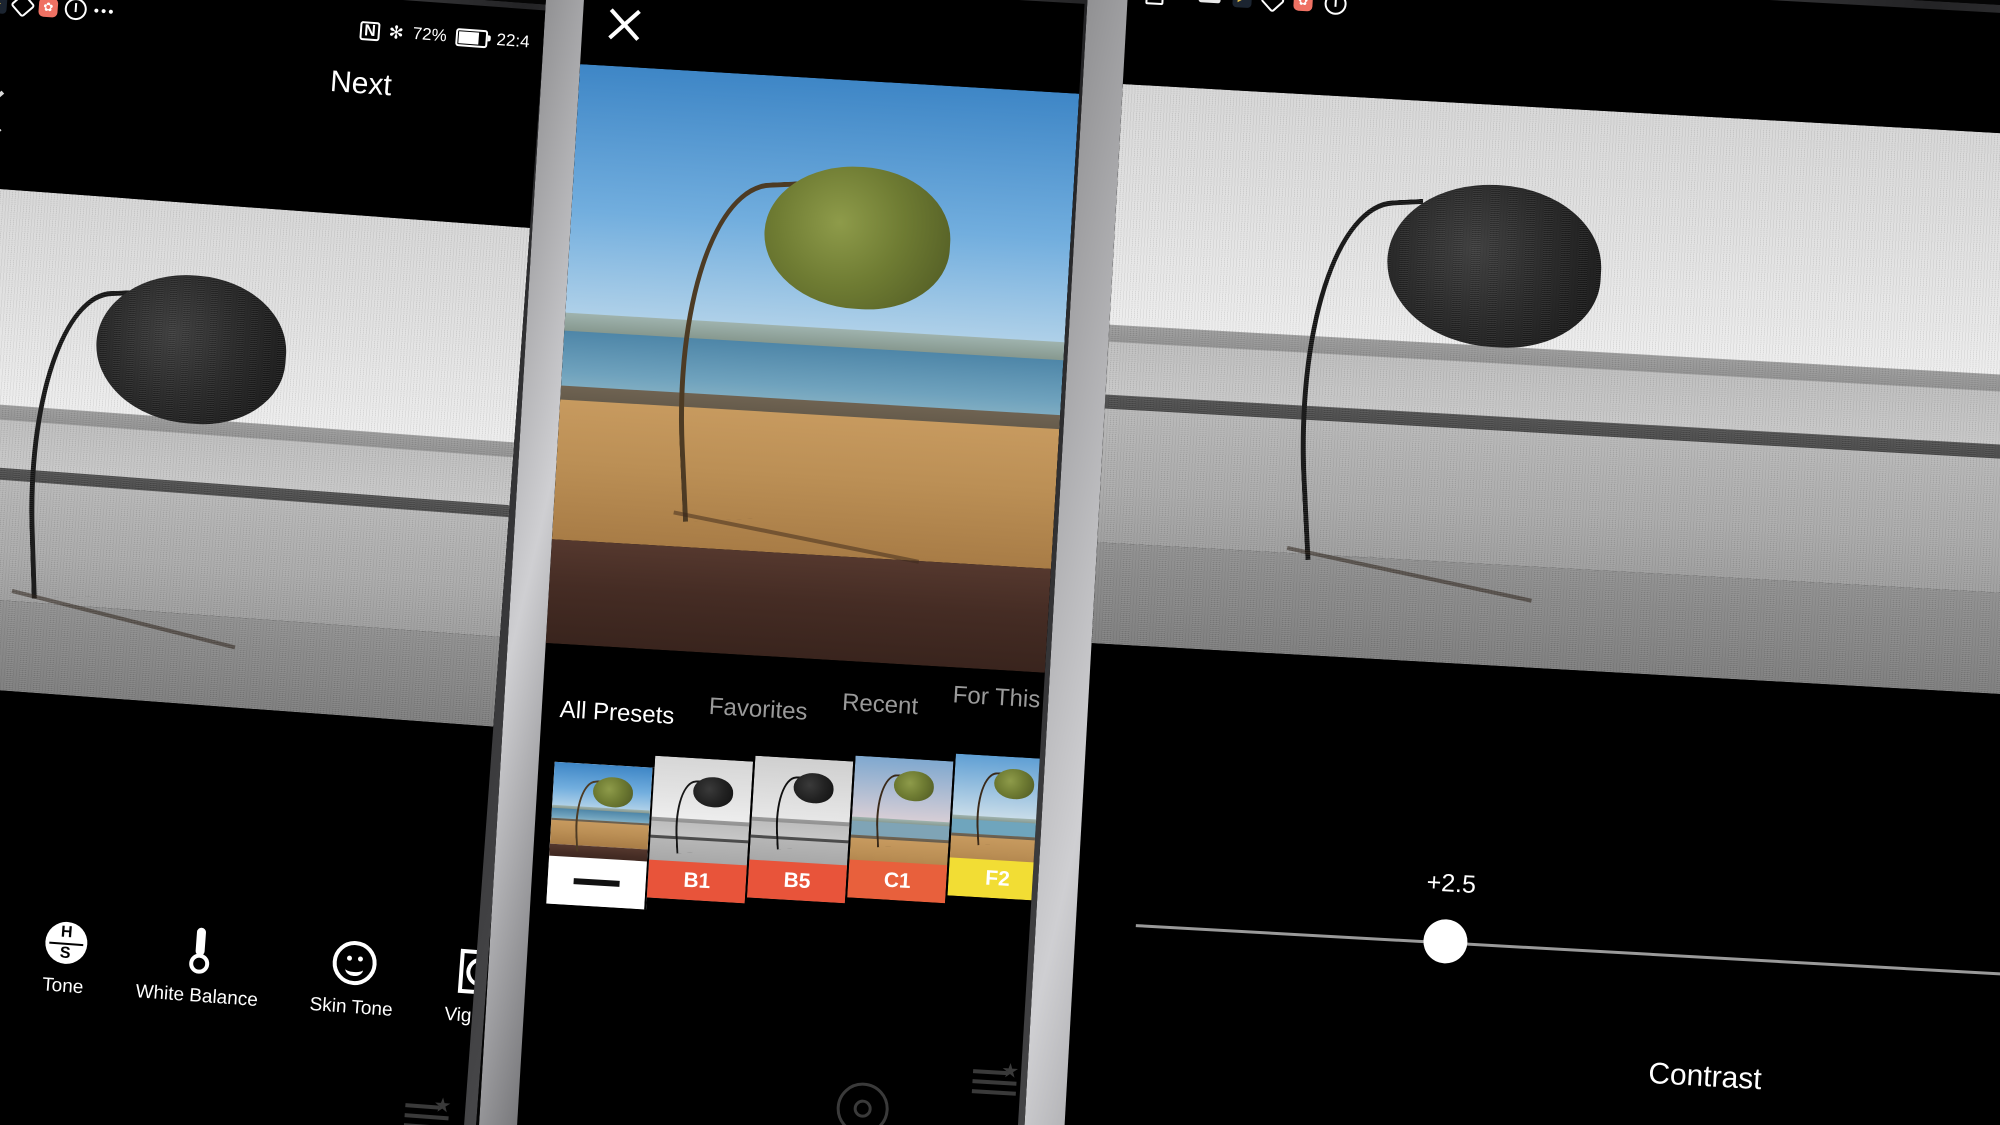 The width and height of the screenshot is (2000, 1125). Describe the element at coordinates (513, 41) in the screenshot. I see `clock-label: 22:4` at that location.